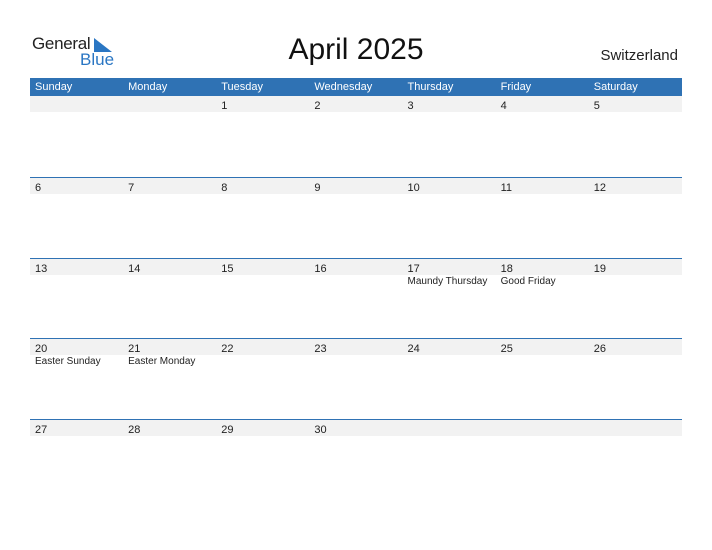 This screenshot has width=712, height=550. Describe the element at coordinates (148, 87) in the screenshot. I see `weekday-monday: Monday` at that location.